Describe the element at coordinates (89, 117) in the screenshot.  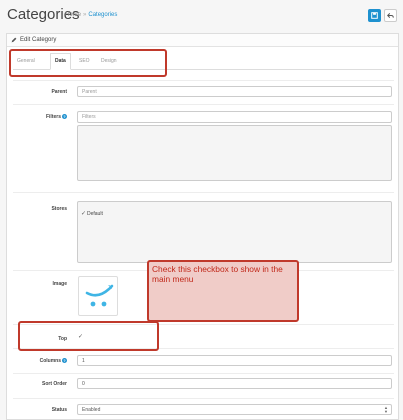
I see `filters-placeholder: Filters` at that location.